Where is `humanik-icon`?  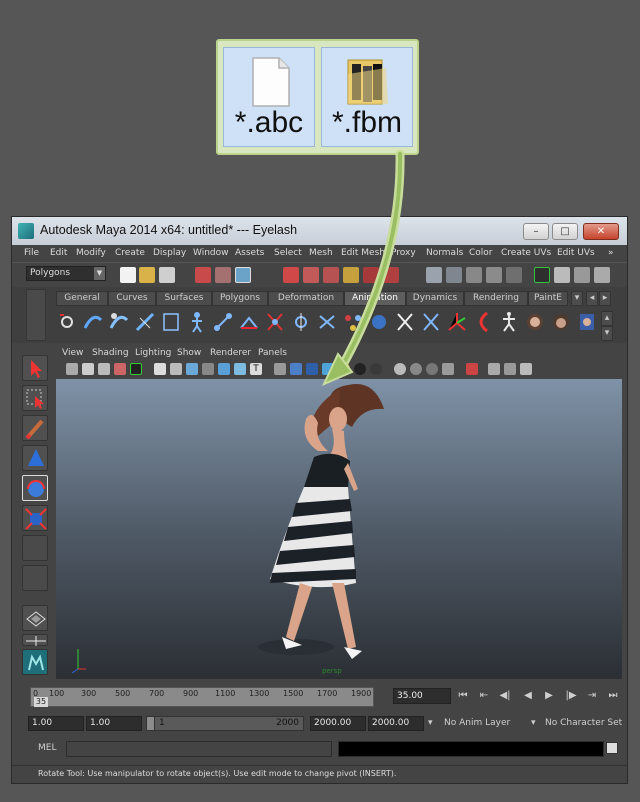
humanik-icon is located at coordinates (509, 322).